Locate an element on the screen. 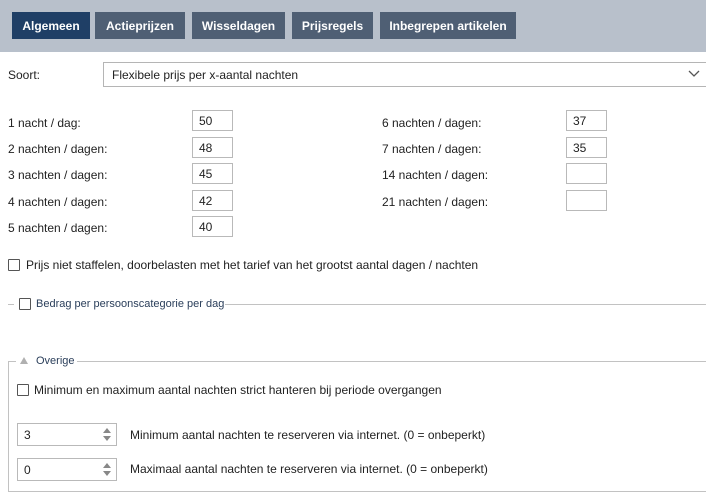 This screenshot has width=706, height=502. price-label-3: 3 nachten / dagen: is located at coordinates (58, 175).